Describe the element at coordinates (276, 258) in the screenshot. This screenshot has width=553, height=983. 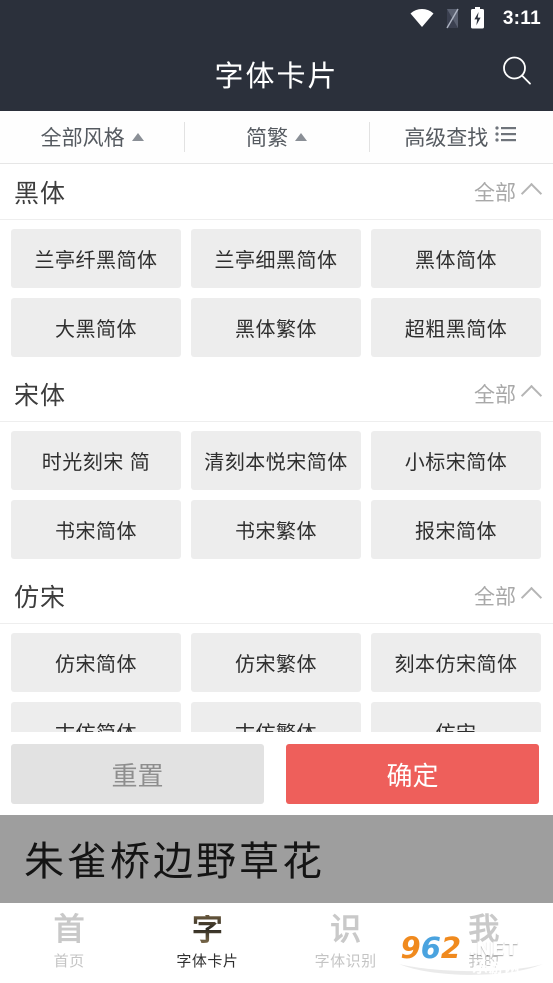
I see `font-chip: 兰亭细黑简体` at that location.